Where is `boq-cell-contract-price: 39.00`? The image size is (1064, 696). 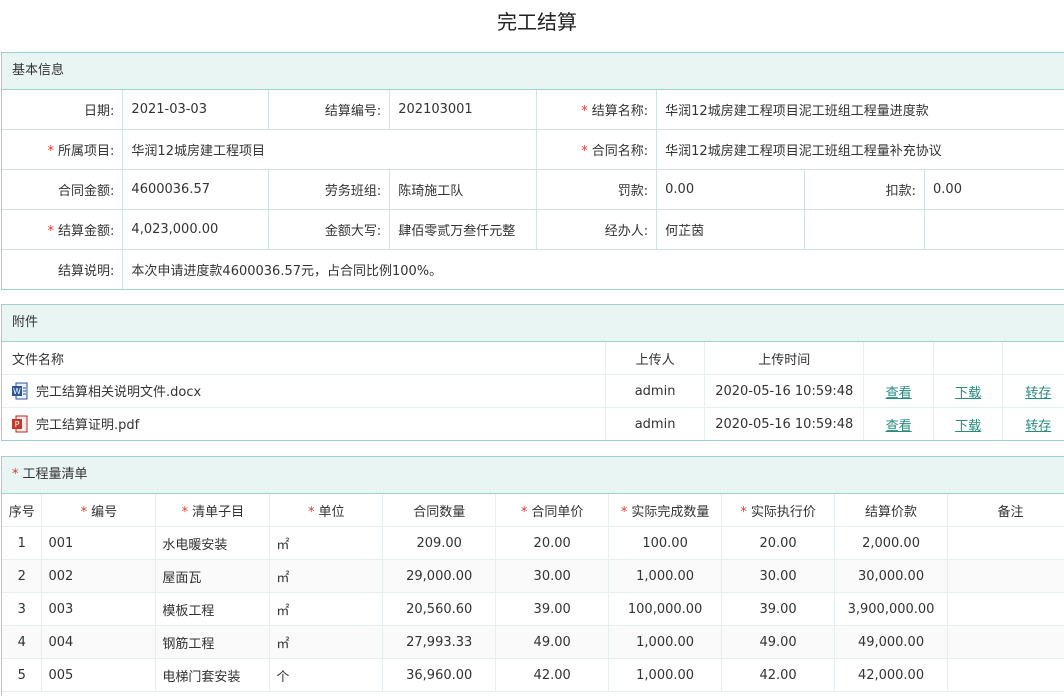
boq-cell-contract-price: 39.00 is located at coordinates (552, 609).